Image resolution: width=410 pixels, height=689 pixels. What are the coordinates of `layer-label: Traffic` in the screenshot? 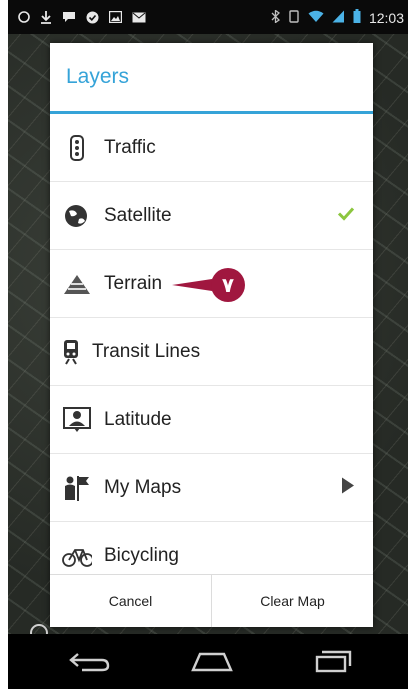 It's located at (130, 147).